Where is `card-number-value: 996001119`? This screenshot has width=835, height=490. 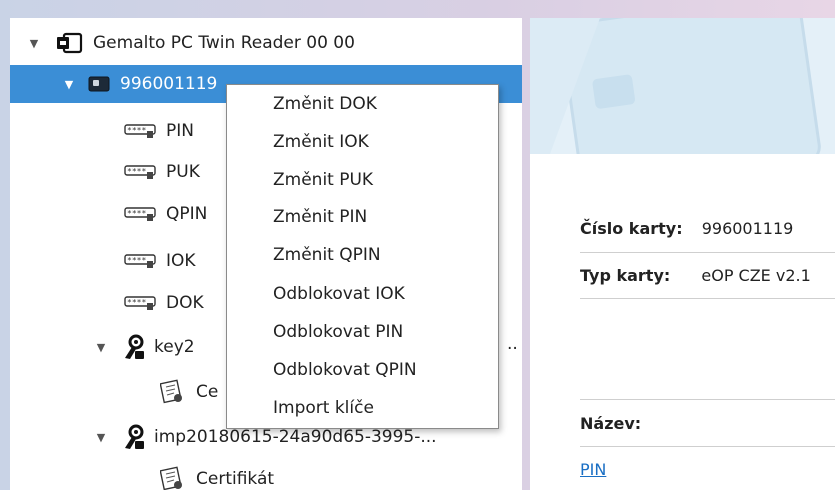
card-number-value: 996001119 is located at coordinates (747, 228).